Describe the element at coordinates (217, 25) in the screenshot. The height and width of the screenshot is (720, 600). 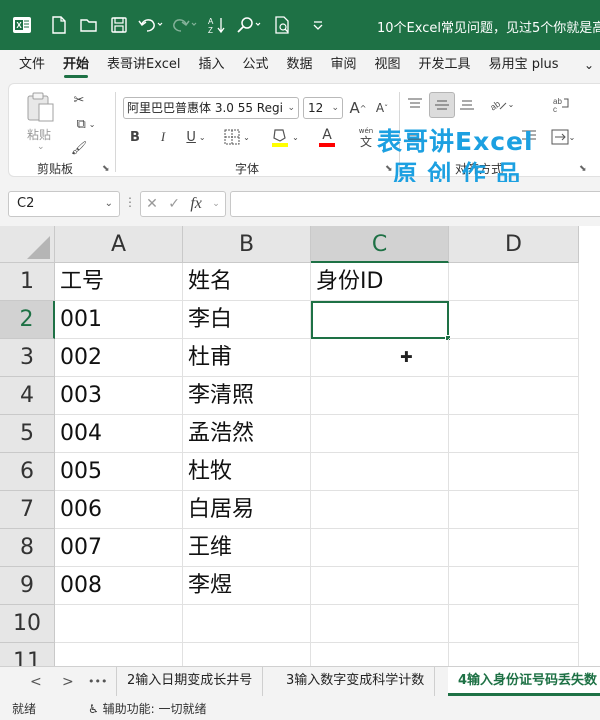
I see `sort-icon: AZ` at that location.